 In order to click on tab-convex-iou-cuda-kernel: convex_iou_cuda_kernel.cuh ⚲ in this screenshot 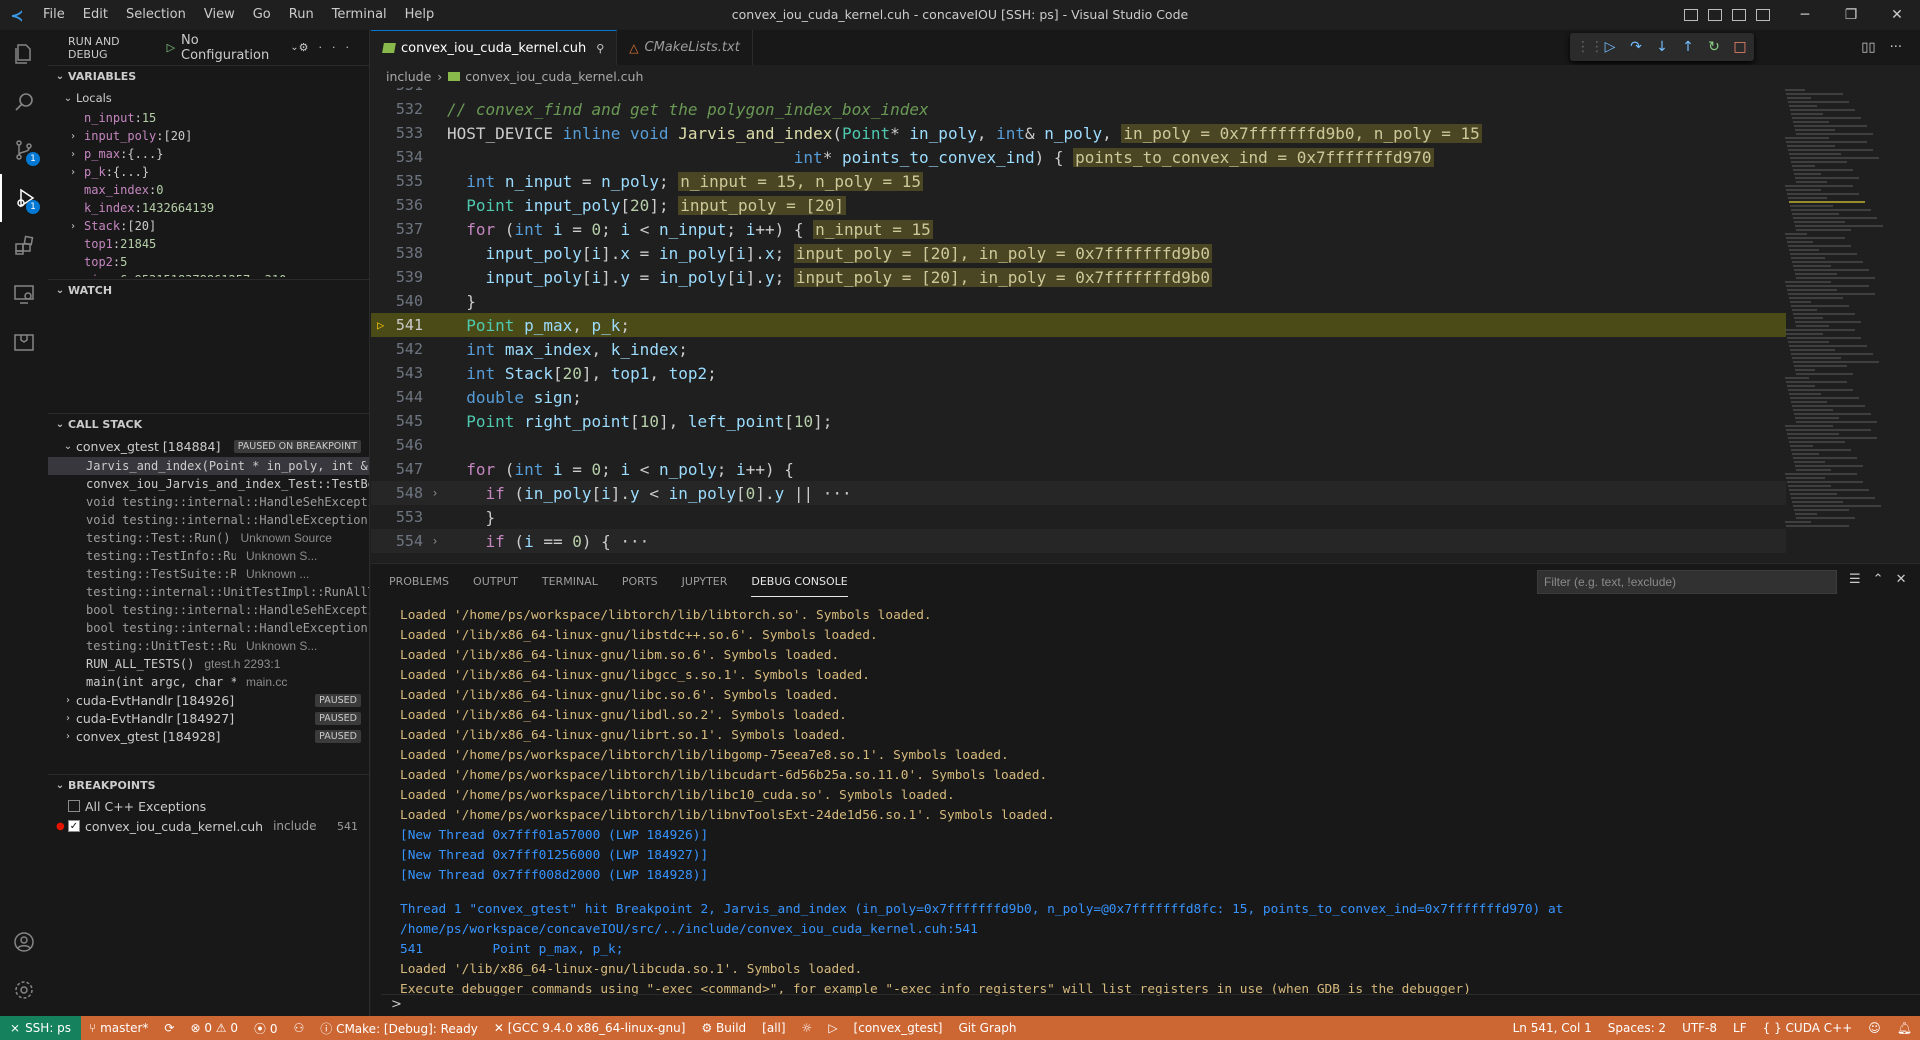, I will do `click(494, 47)`.